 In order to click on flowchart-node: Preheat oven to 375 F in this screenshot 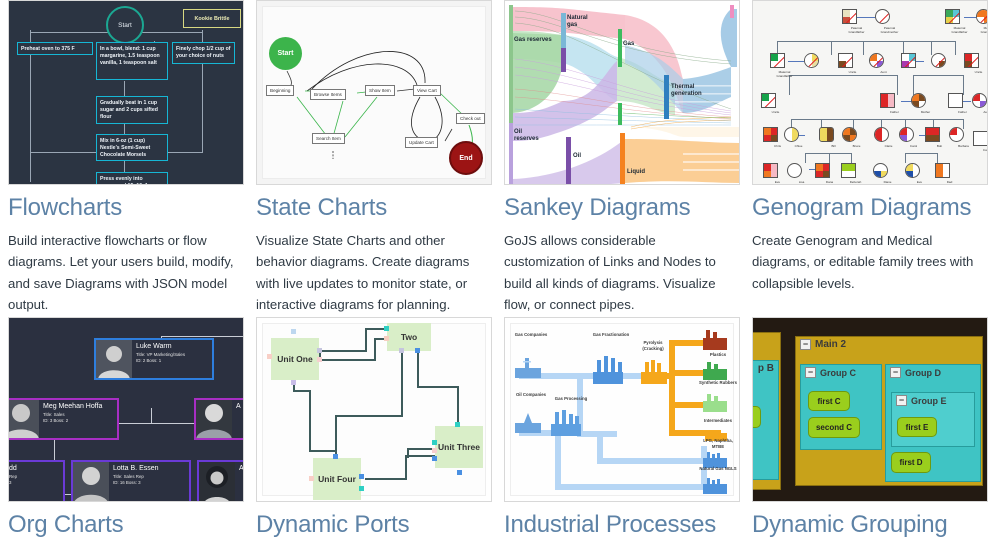, I will do `click(55, 48)`.